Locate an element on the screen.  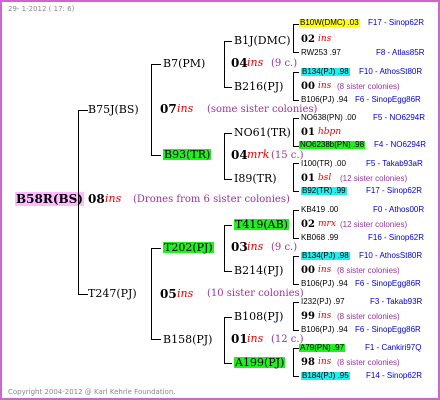
l4-7-top: A79(PN) .97 is located at coordinates (322, 348).